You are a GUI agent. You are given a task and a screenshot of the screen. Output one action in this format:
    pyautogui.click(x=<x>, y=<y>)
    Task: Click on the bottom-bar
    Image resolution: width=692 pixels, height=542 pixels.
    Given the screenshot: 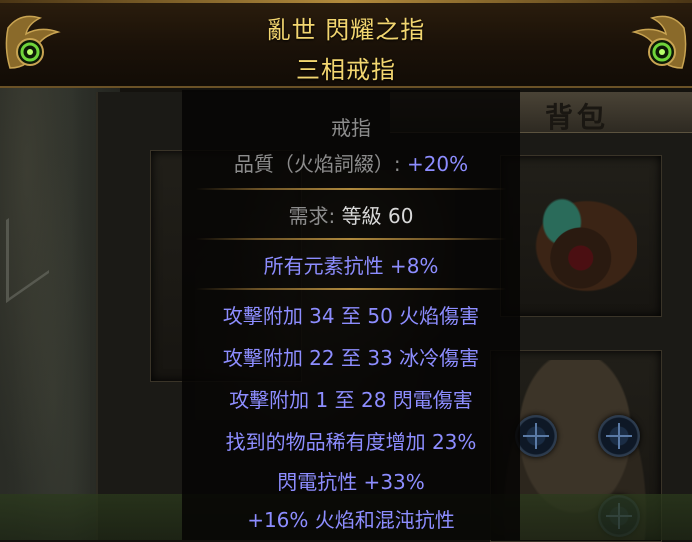 What is the action you would take?
    pyautogui.click(x=346, y=517)
    